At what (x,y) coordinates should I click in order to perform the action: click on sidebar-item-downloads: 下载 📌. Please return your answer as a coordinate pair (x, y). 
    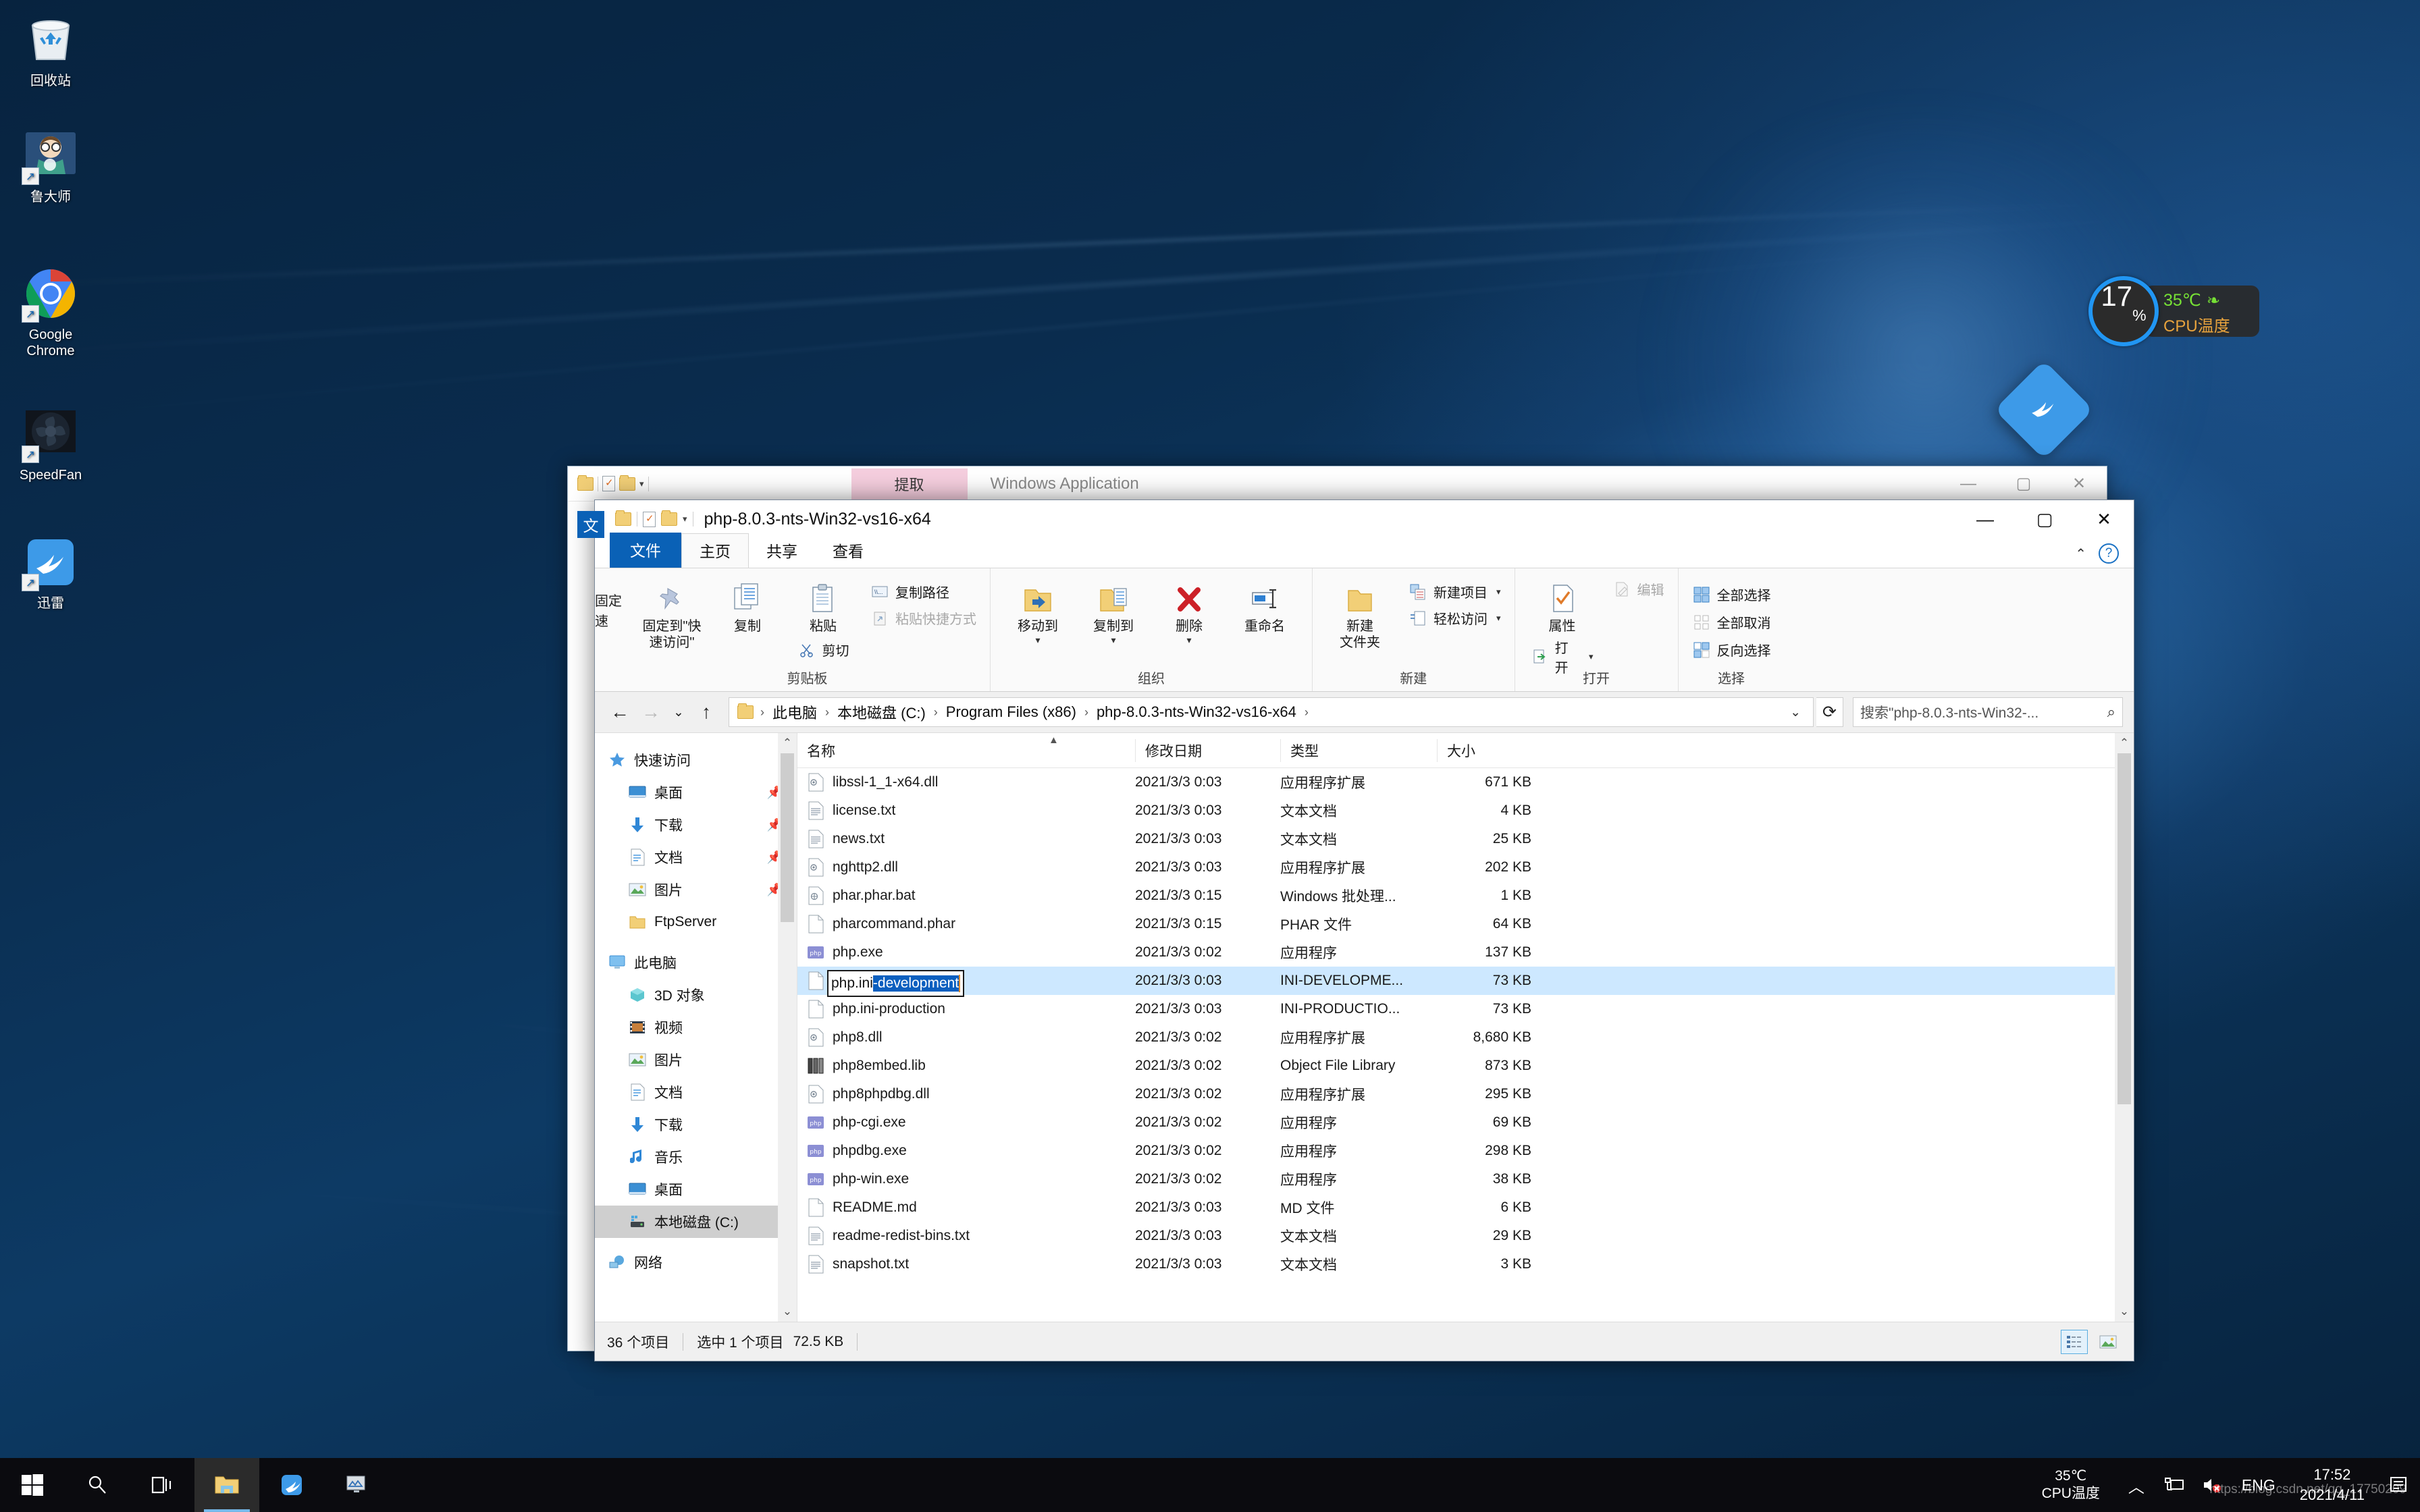
    Looking at the image, I should click on (696, 825).